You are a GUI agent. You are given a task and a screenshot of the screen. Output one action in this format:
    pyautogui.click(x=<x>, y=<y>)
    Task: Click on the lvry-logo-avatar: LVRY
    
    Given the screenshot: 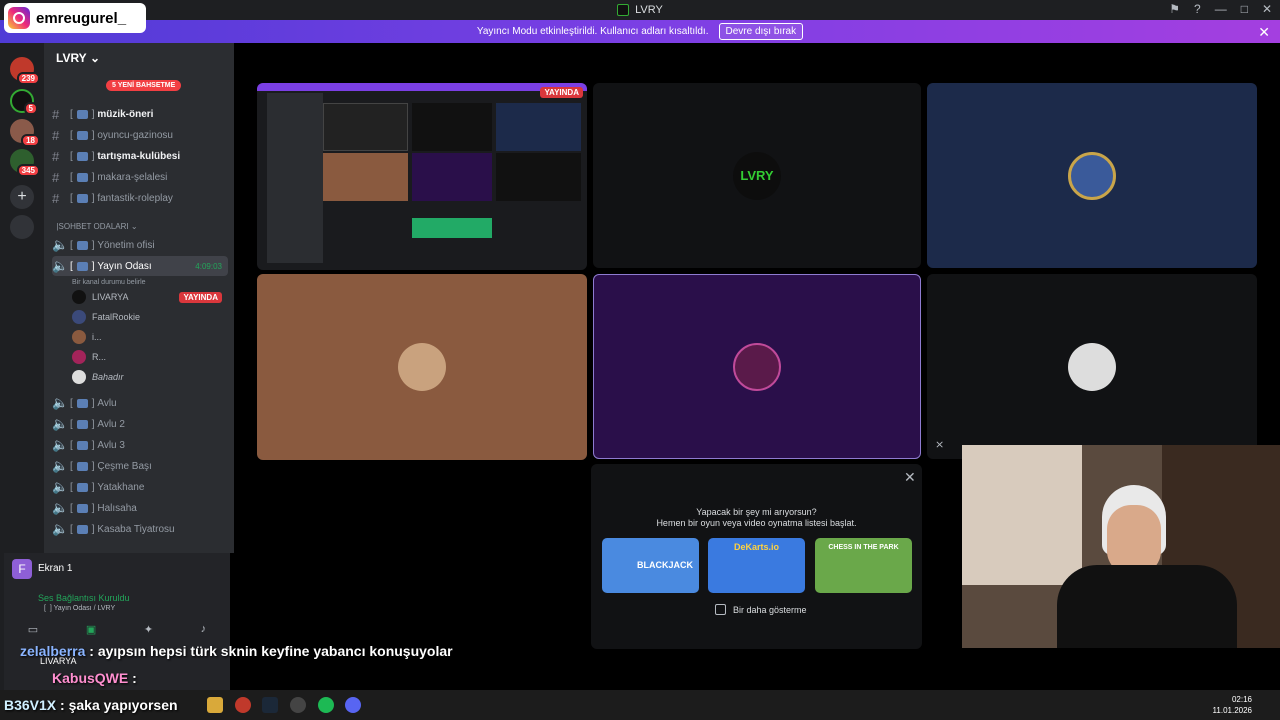 What is the action you would take?
    pyautogui.click(x=757, y=175)
    